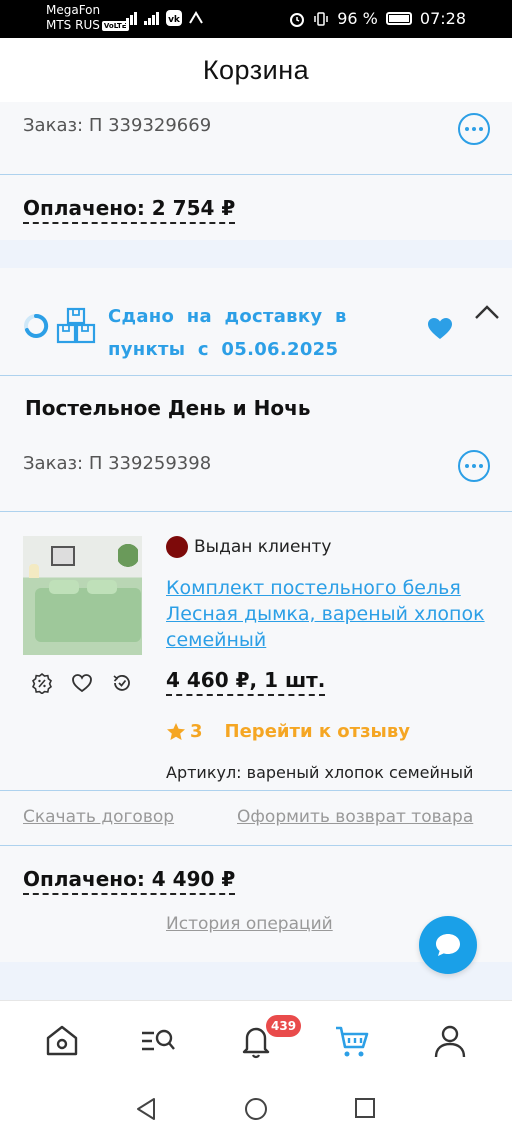  What do you see at coordinates (227, 333) in the screenshot?
I see `delivery-status: Сдано на доставку в пункты с 05.06.2025` at bounding box center [227, 333].